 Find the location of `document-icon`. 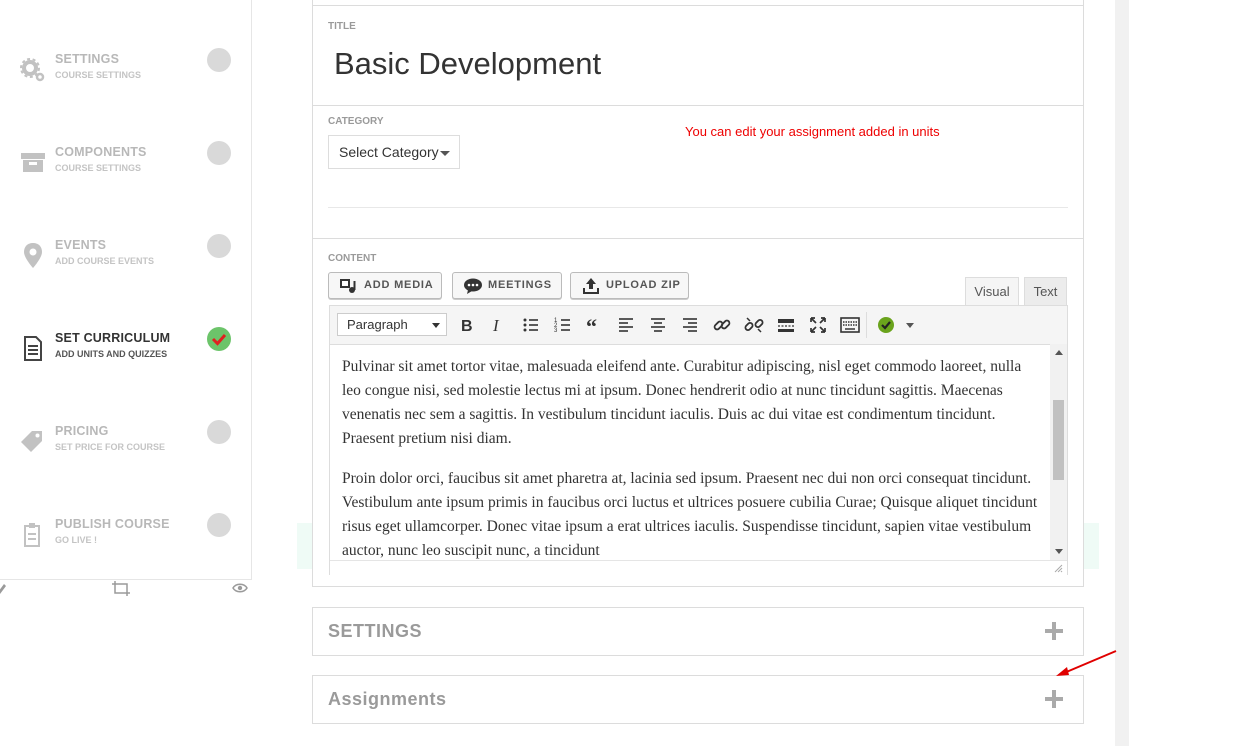

document-icon is located at coordinates (33, 348).